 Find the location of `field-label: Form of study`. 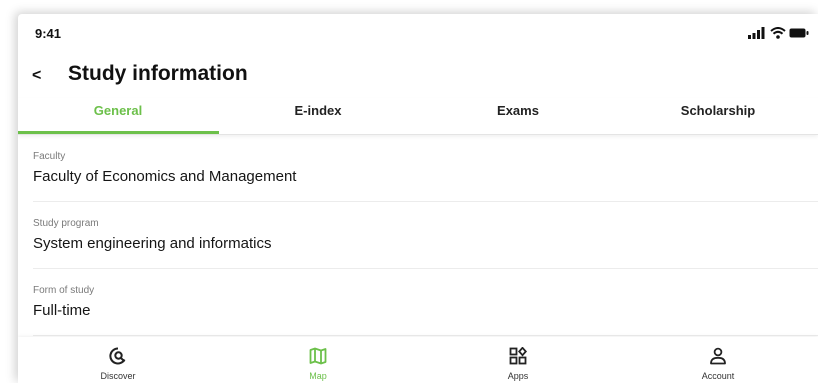

field-label: Form of study is located at coordinates (64, 290).